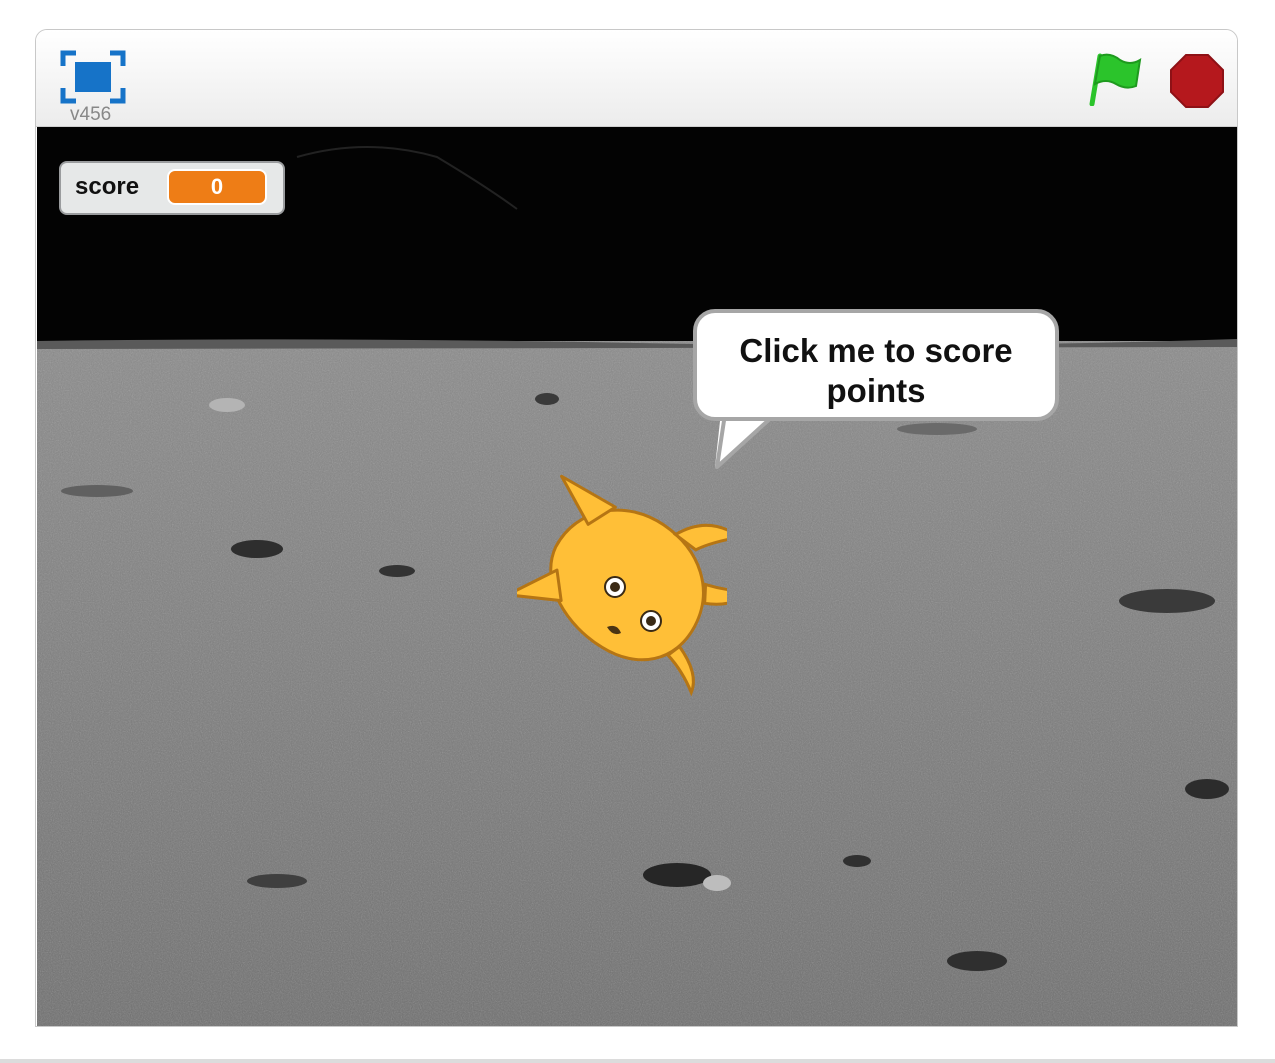 The image size is (1275, 1063). I want to click on version-label: v456, so click(91, 114).